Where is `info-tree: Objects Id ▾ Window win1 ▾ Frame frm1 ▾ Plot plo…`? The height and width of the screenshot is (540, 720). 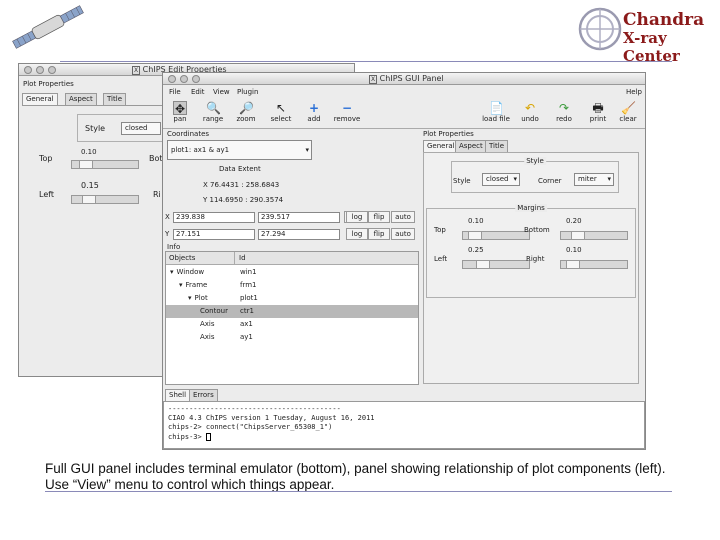
info-tree: Objects Id ▾ Window win1 ▾ Frame frm1 ▾ Plot plo… is located at coordinates (292, 318).